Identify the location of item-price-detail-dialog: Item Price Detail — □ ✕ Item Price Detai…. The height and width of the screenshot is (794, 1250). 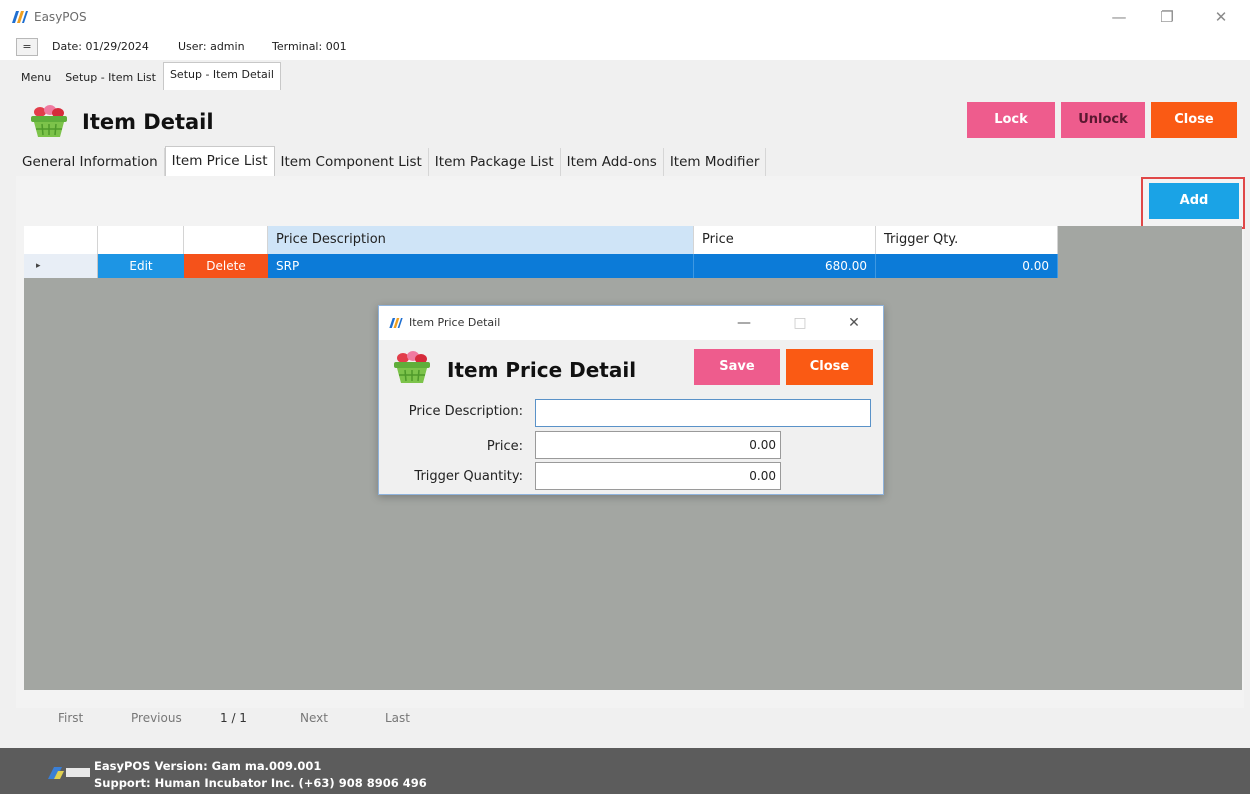
(631, 400).